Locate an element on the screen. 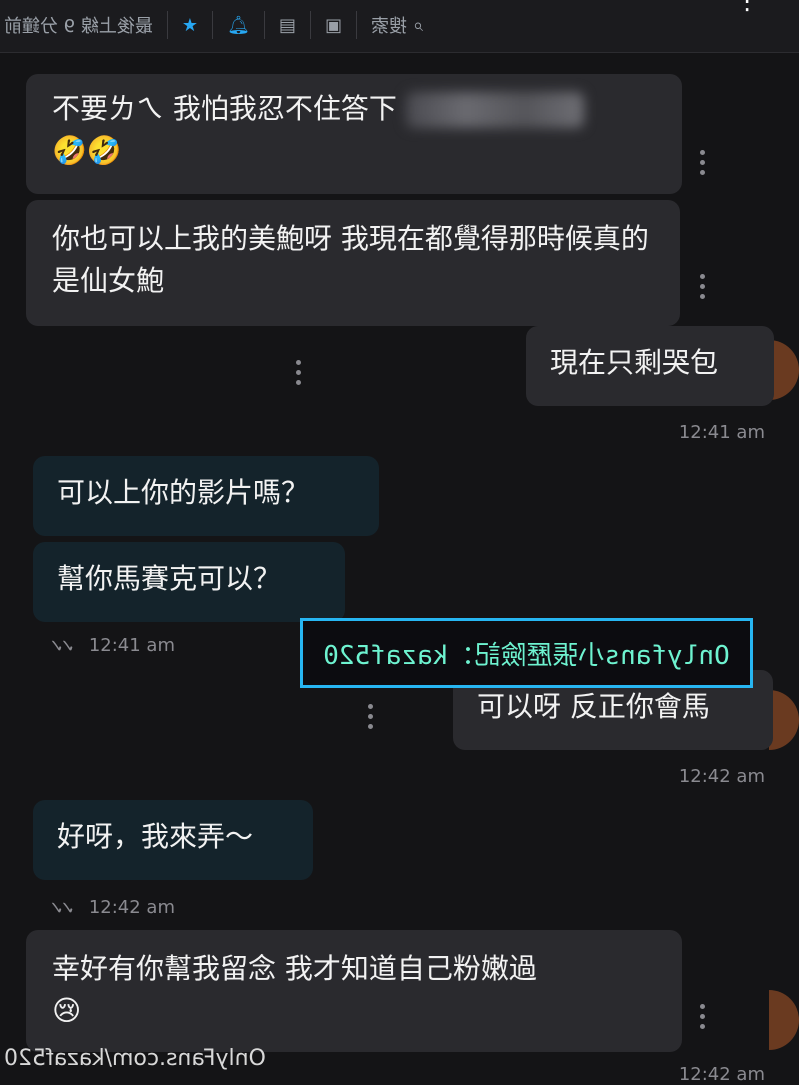 Image resolution: width=799 pixels, height=1085 pixels. search-label: 搜索 is located at coordinates (388, 26).